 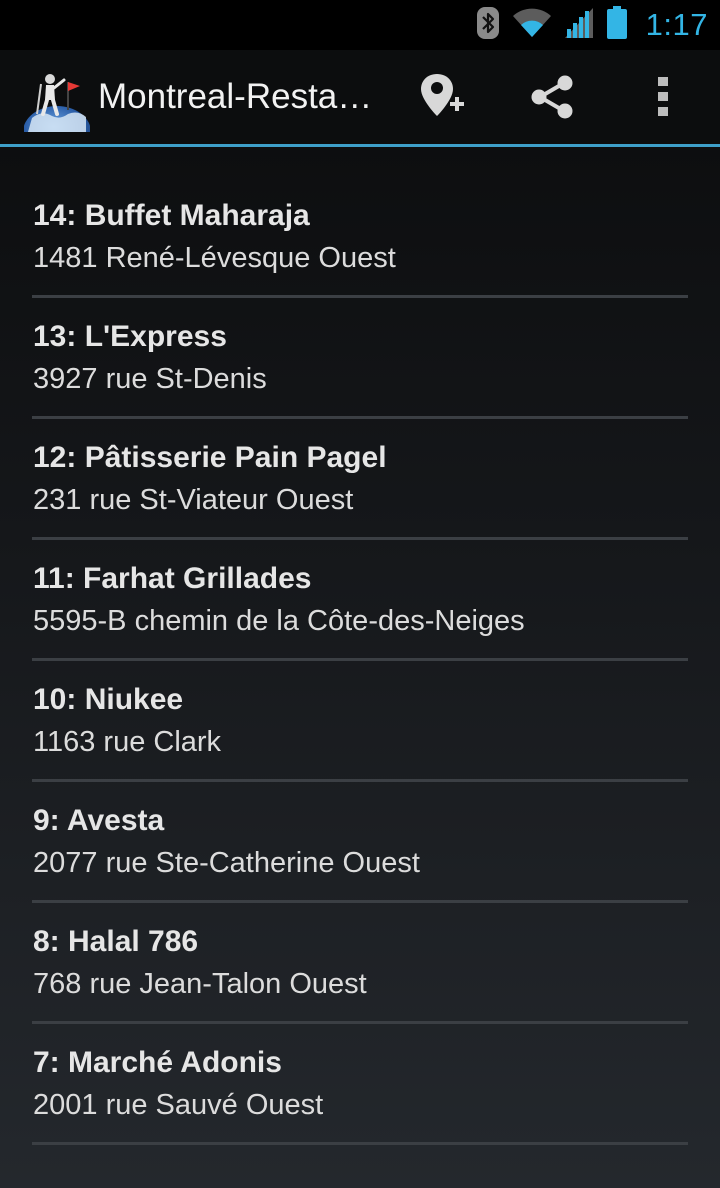 I want to click on overflow-menu-button, so click(x=663, y=99).